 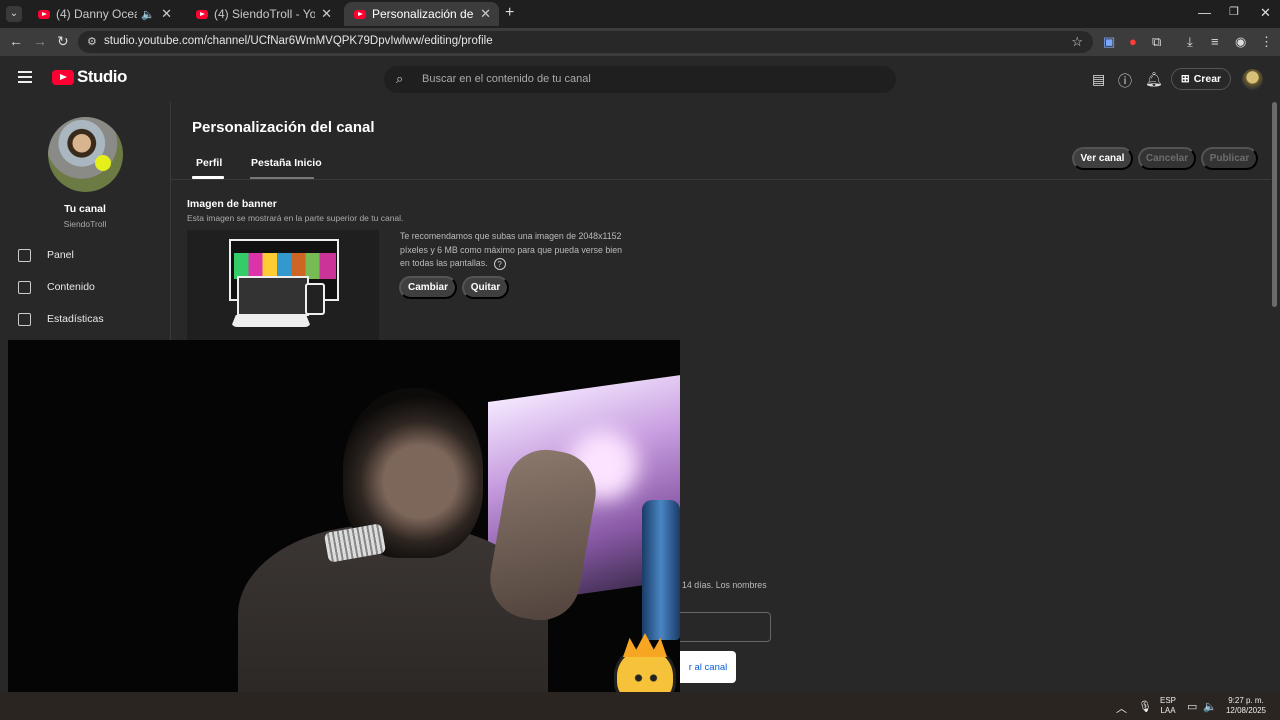 I want to click on tab-profile: Perfil, so click(x=209, y=163).